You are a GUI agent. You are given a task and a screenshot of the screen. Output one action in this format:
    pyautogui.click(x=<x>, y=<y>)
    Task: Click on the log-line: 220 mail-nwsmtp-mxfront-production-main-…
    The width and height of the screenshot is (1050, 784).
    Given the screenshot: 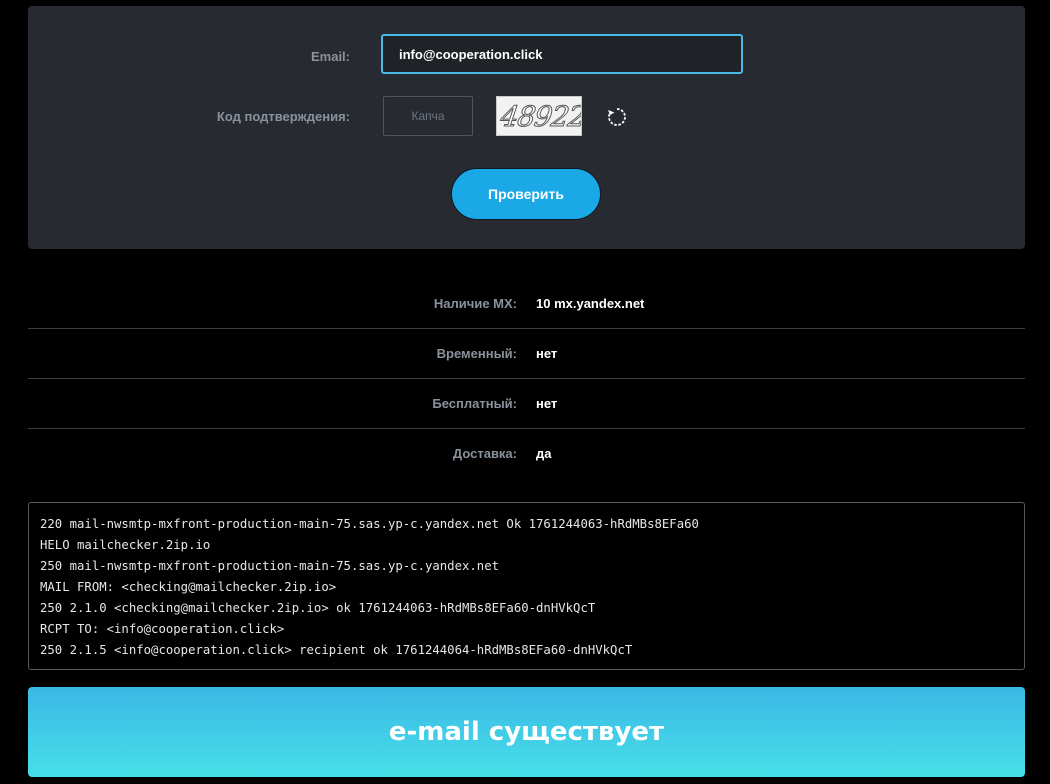 What is the action you would take?
    pyautogui.click(x=369, y=524)
    